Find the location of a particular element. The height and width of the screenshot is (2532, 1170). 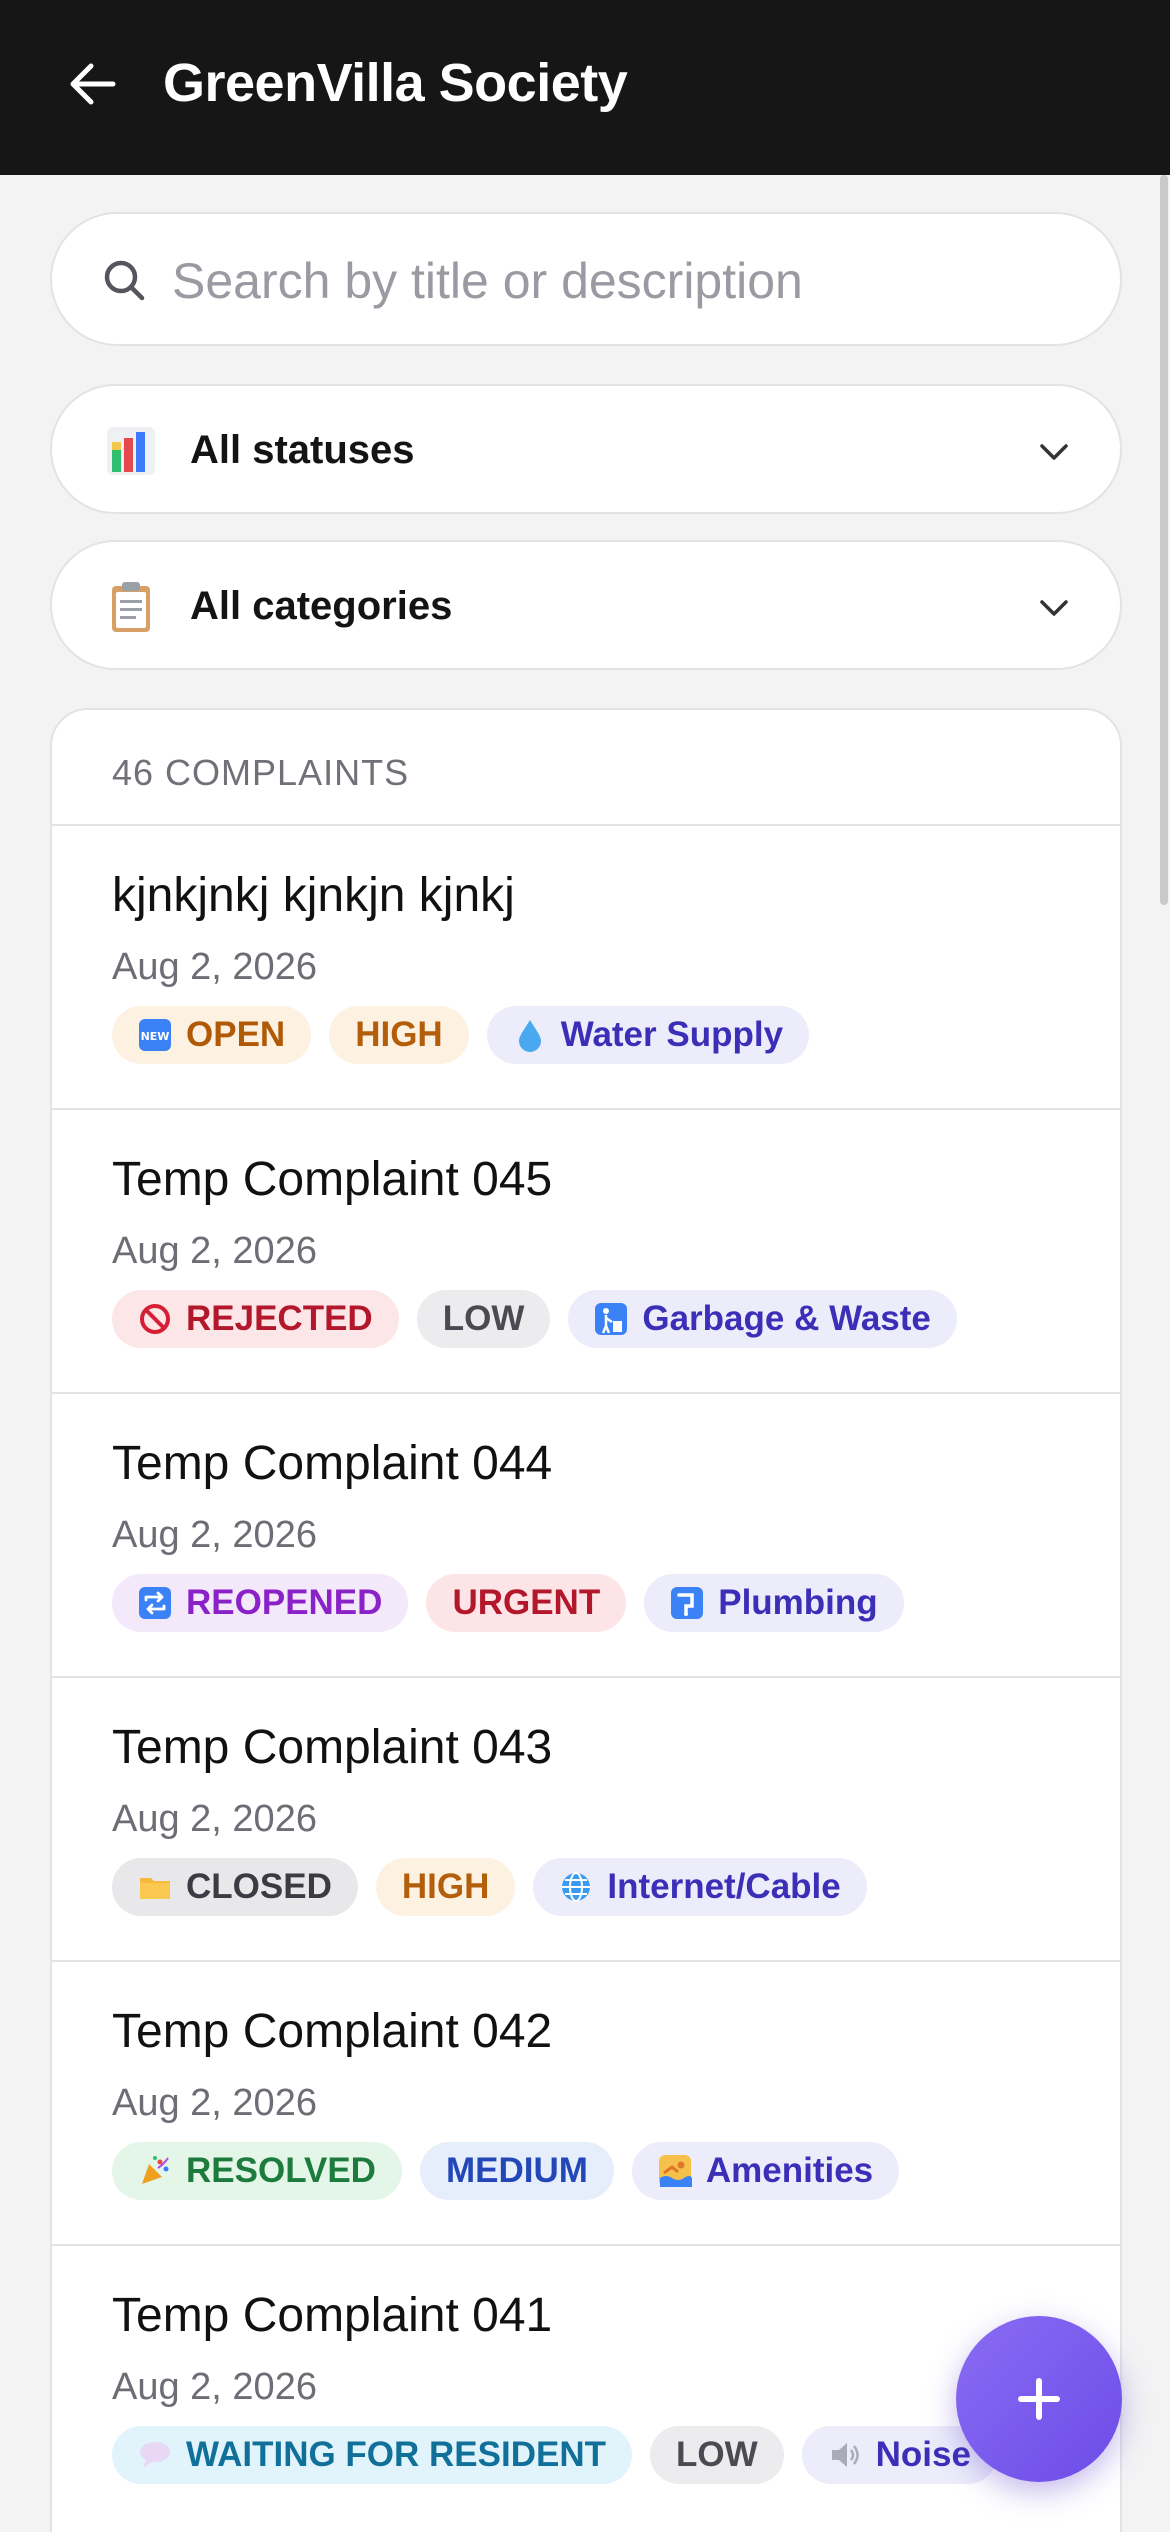

status-badge: RESOLVED is located at coordinates (257, 2171).